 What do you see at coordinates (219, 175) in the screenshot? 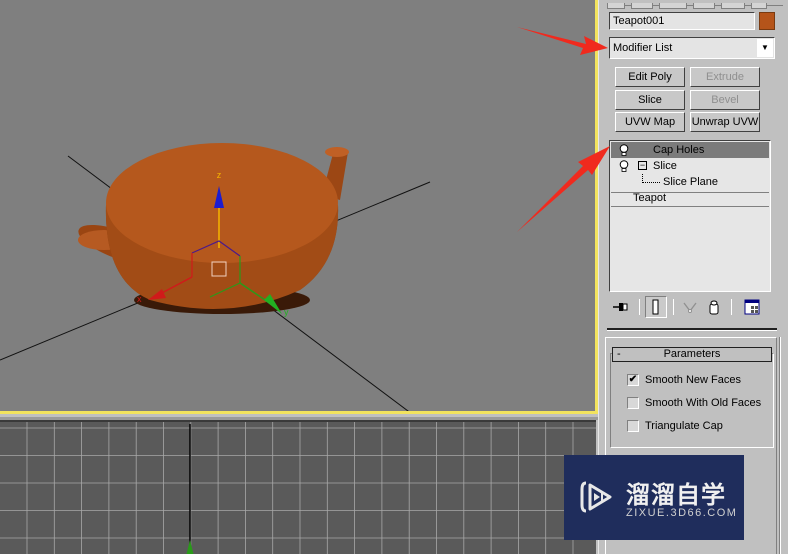
I see `z-axis-label: z` at bounding box center [219, 175].